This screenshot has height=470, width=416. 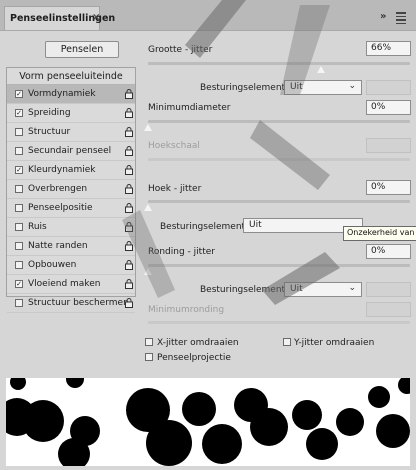 I want to click on brush-projection-checkbox, so click(x=149, y=357).